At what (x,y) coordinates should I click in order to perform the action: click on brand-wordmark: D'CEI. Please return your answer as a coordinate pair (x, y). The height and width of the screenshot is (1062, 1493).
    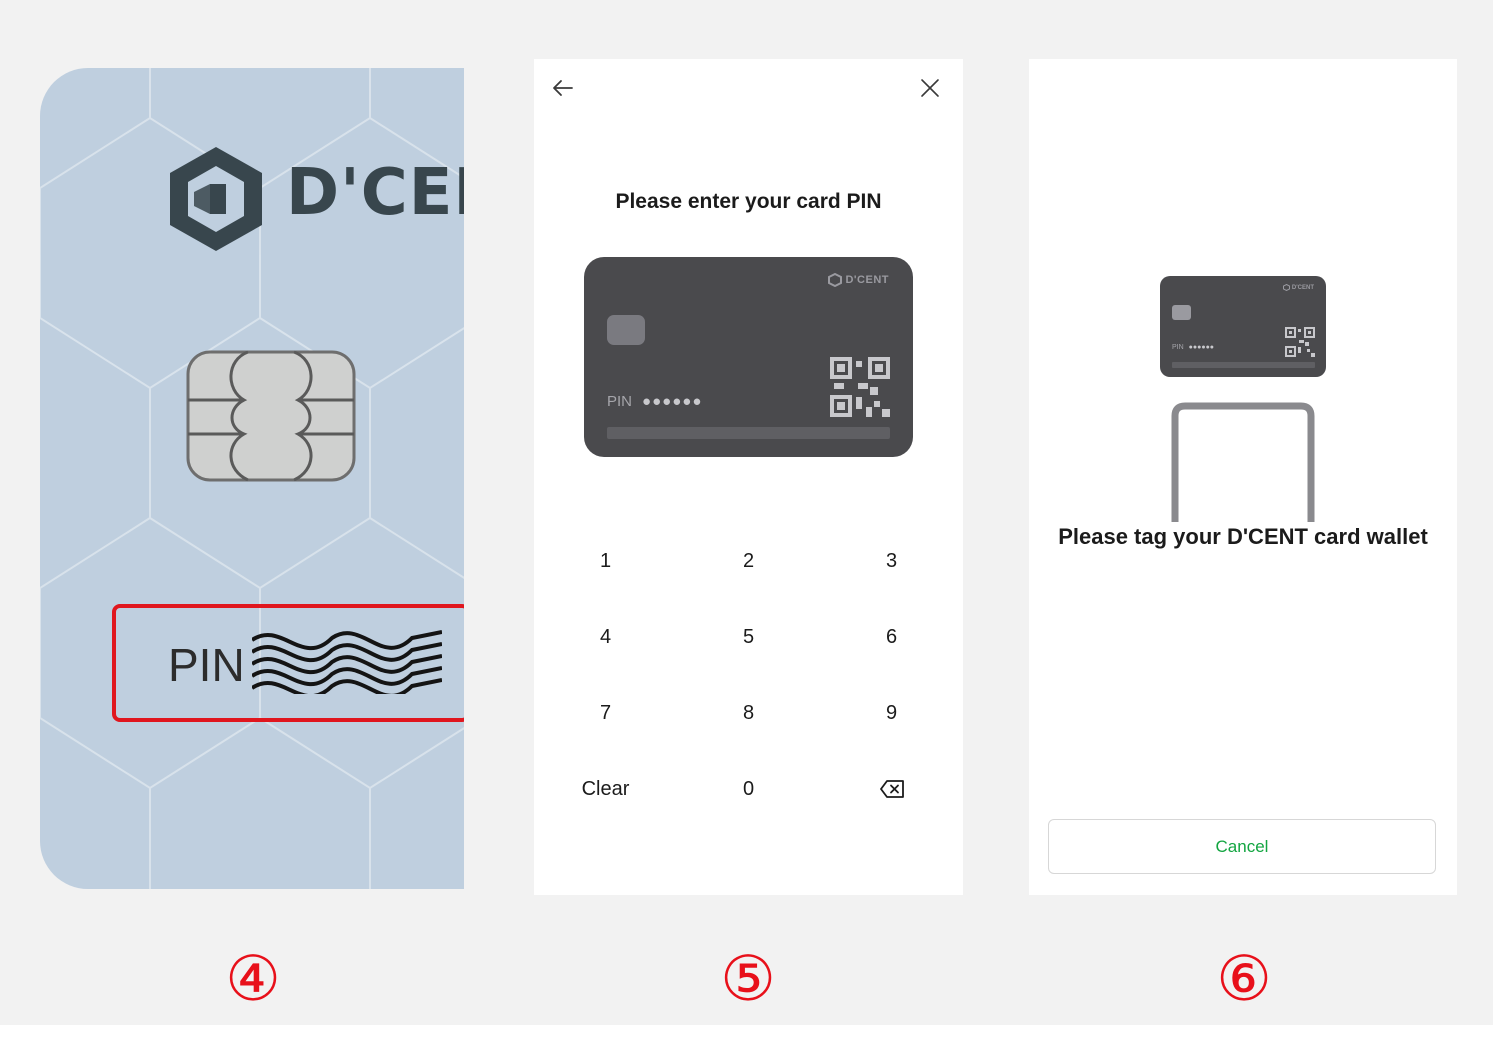
    Looking at the image, I should click on (375, 193).